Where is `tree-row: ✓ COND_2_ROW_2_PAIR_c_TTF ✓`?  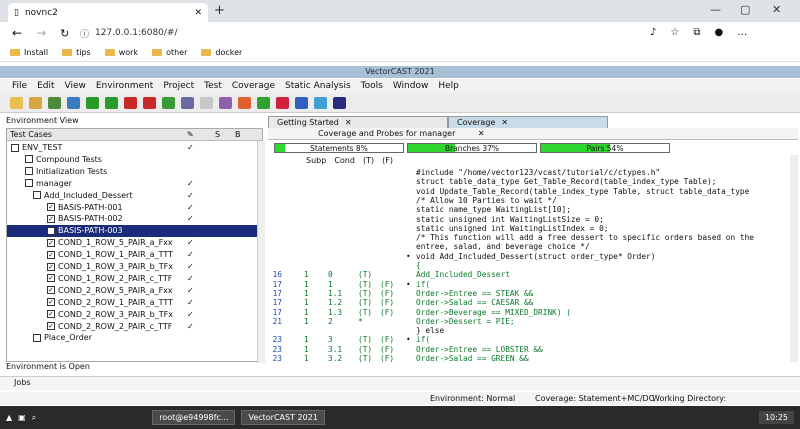 tree-row: ✓ COND_2_ROW_2_PAIR_c_TTF ✓ is located at coordinates (132, 326).